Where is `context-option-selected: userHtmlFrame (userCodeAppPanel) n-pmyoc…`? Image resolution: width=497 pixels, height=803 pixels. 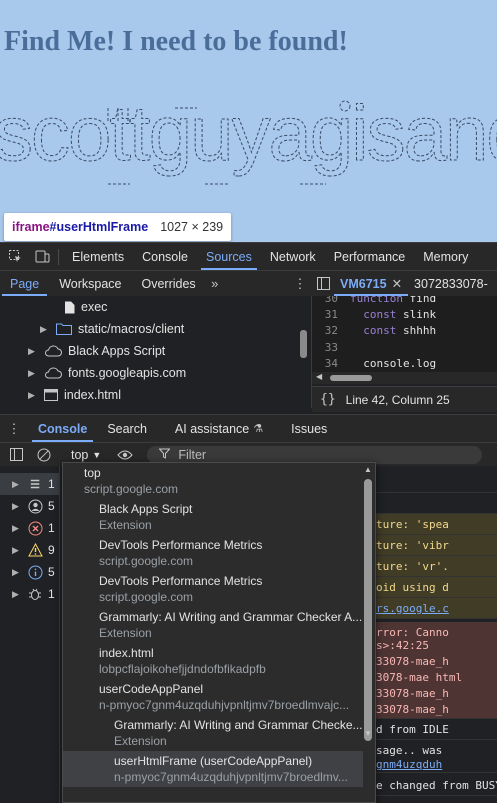 context-option-selected: userHtmlFrame (userCodeAppPanel) n-pmyoc… is located at coordinates (213, 769).